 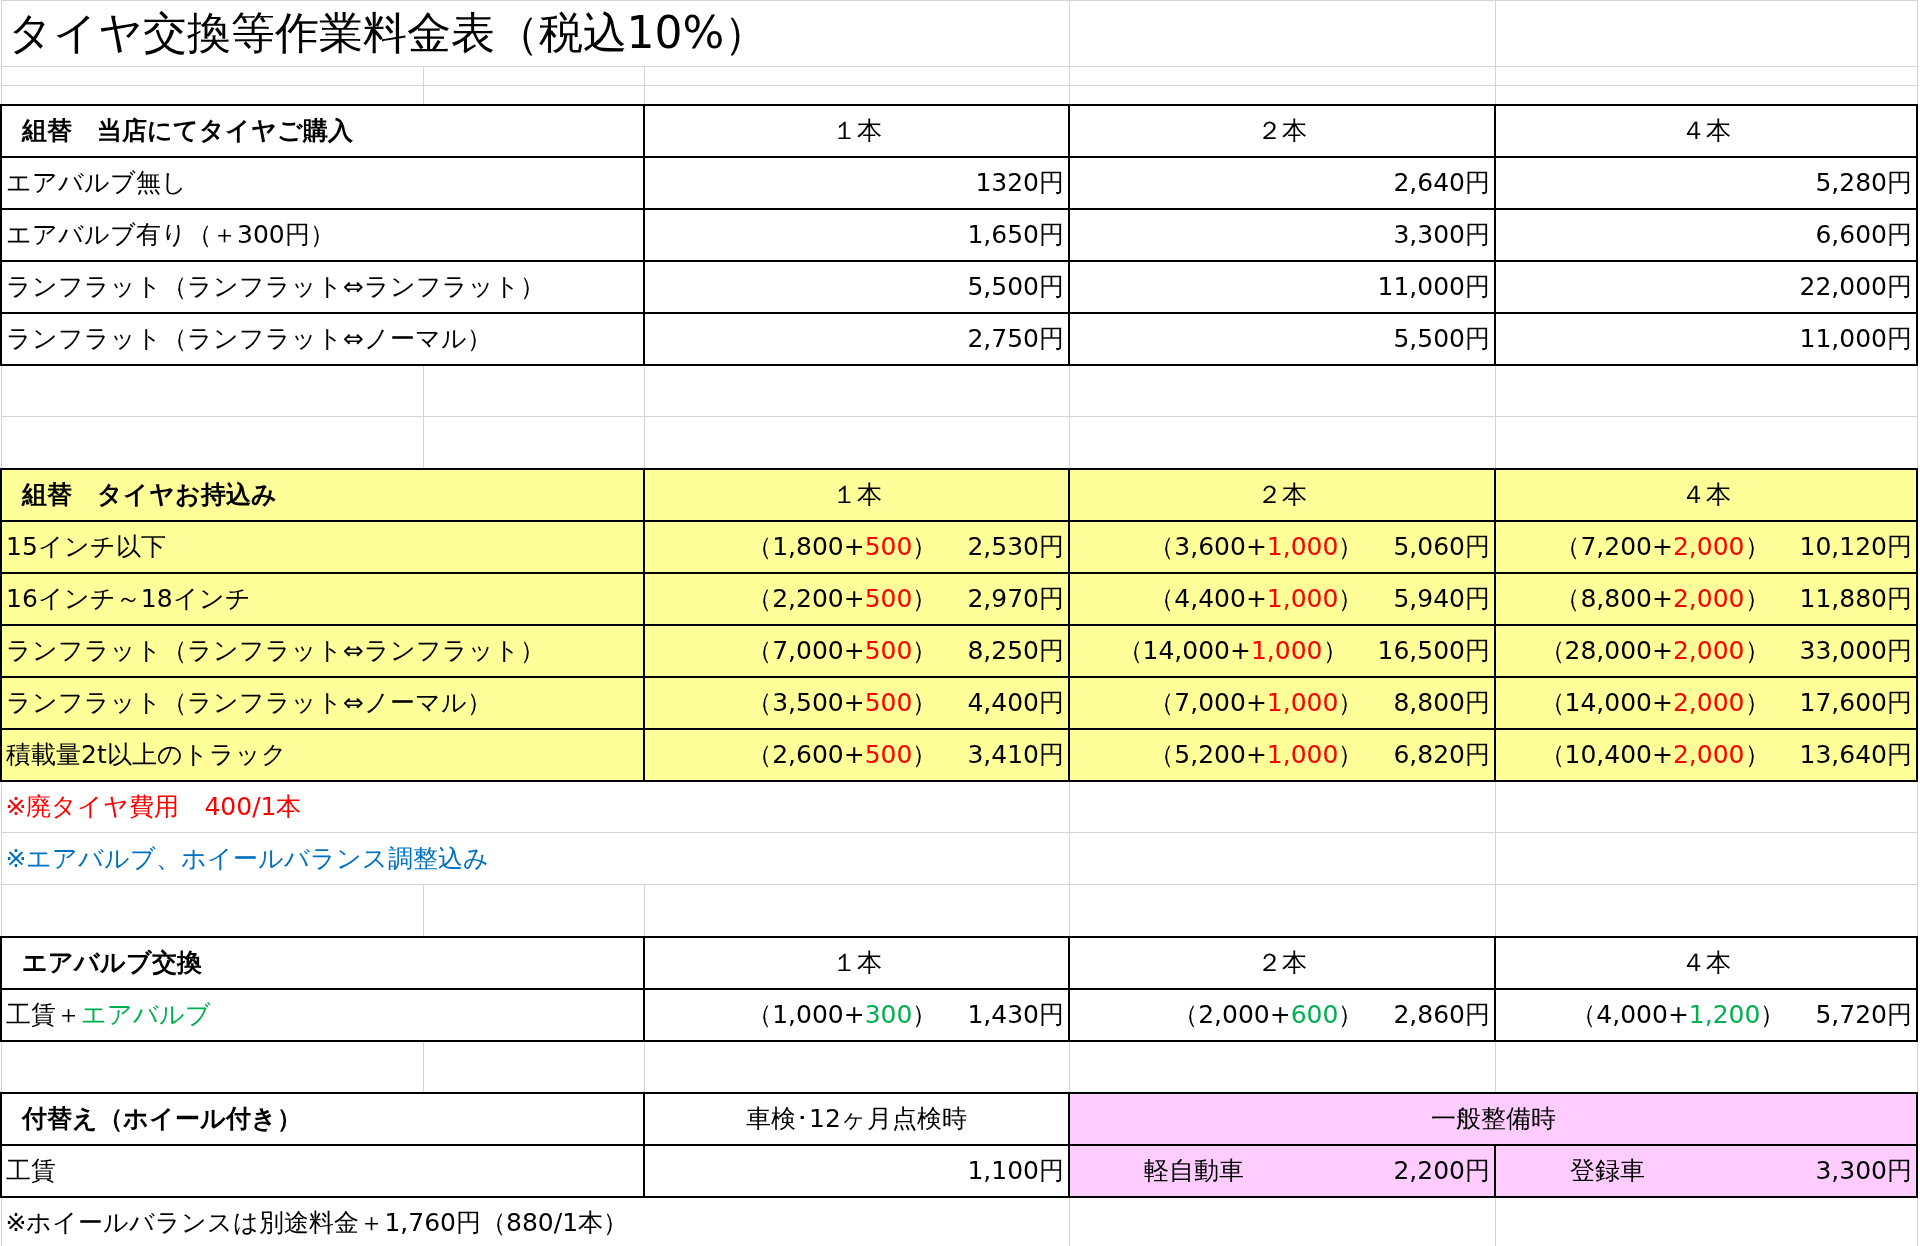 I want to click on price-total: 17,600円, so click(x=1855, y=703).